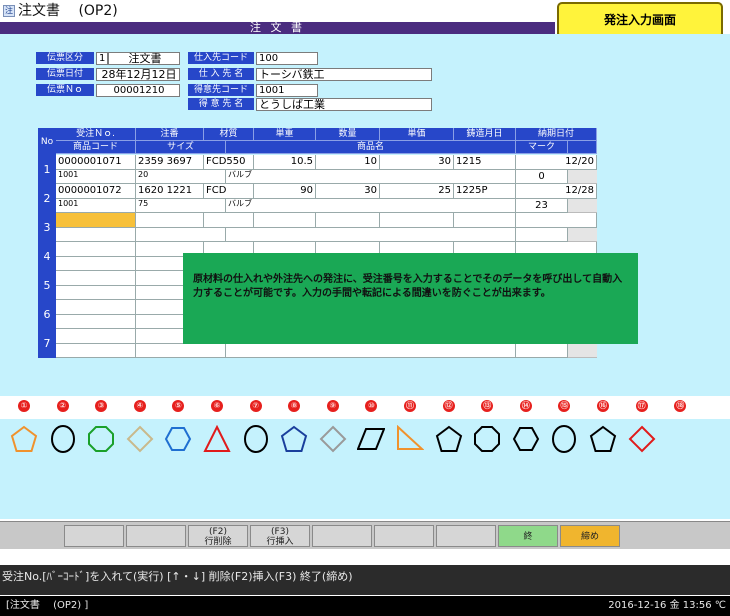 The height and width of the screenshot is (616, 730). What do you see at coordinates (348, 162) in the screenshot?
I see `quantity-cell: 10` at bounding box center [348, 162].